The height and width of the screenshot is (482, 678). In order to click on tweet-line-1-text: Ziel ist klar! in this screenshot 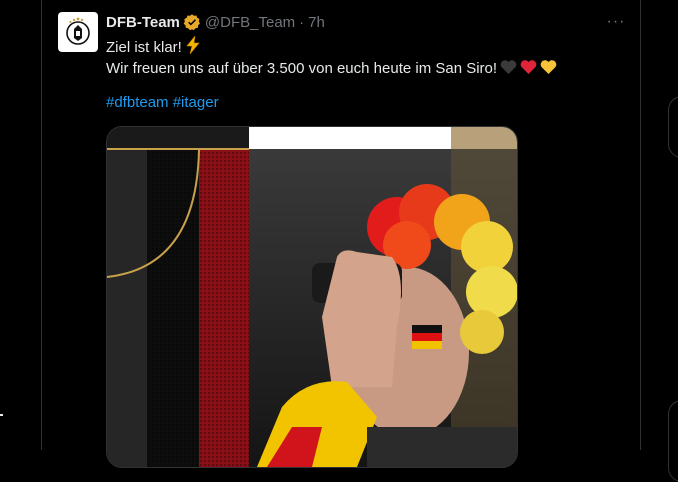, I will do `click(144, 47)`.